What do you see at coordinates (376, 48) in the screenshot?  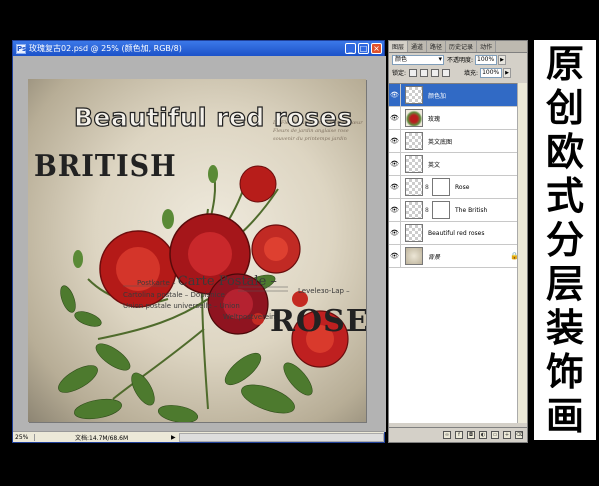 I see `close-button: ×` at bounding box center [376, 48].